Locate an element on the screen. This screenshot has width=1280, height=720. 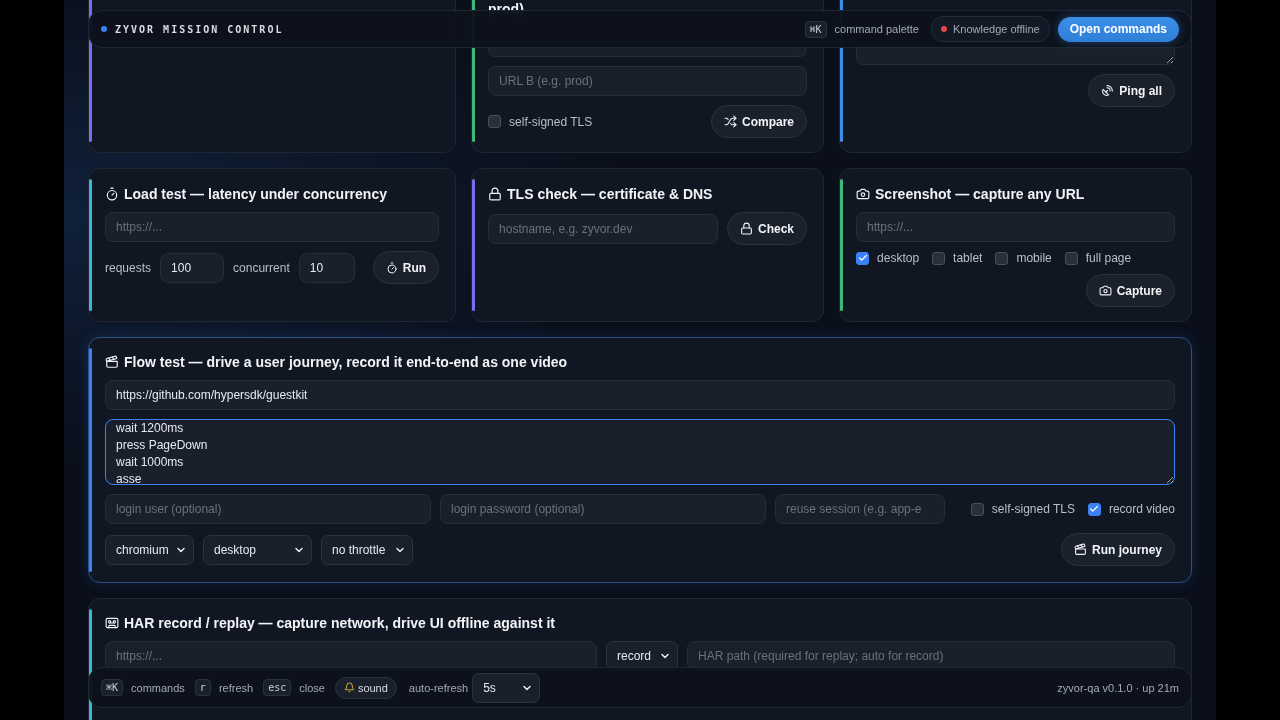
hostname-field: hostname, e.g. zyvor.dev is located at coordinates (603, 228).